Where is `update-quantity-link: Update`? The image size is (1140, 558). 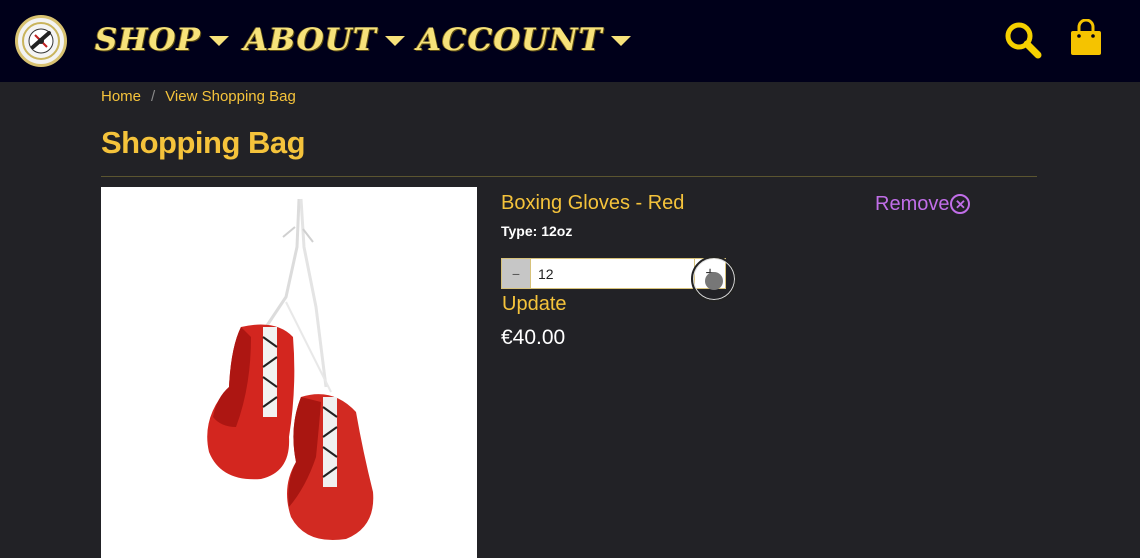
update-quantity-link: Update is located at coordinates (534, 304).